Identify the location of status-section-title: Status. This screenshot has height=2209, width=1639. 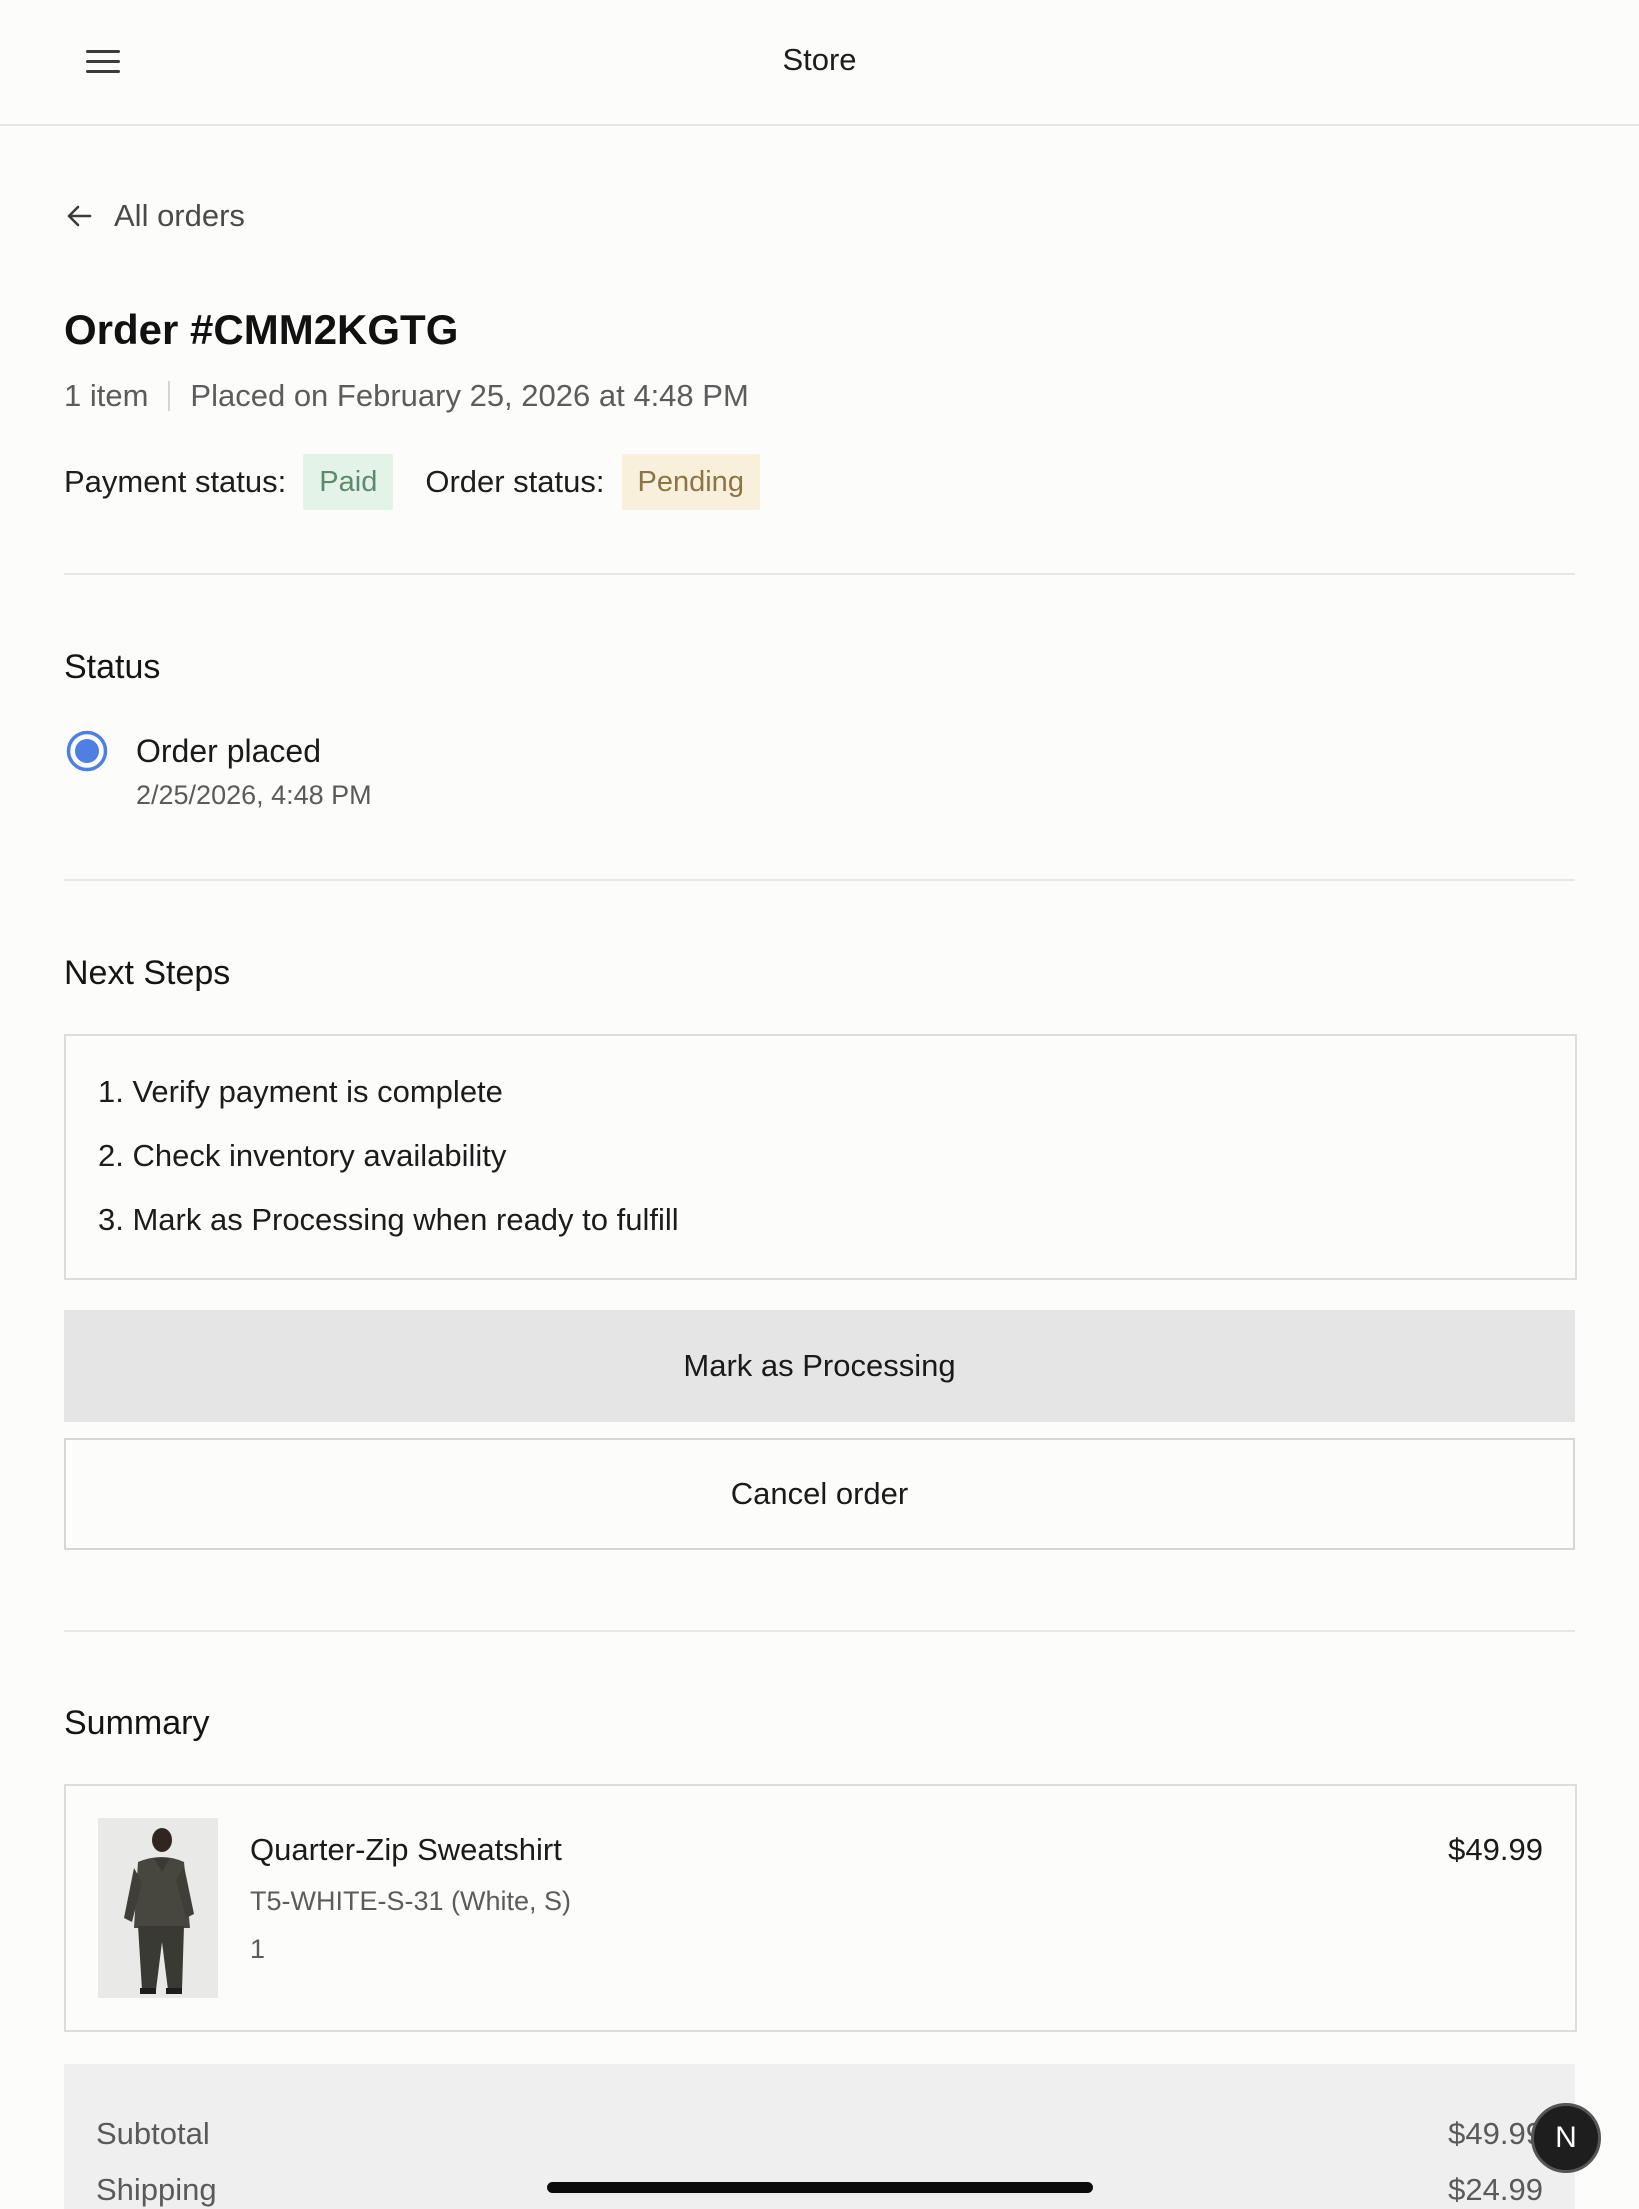
(112, 667).